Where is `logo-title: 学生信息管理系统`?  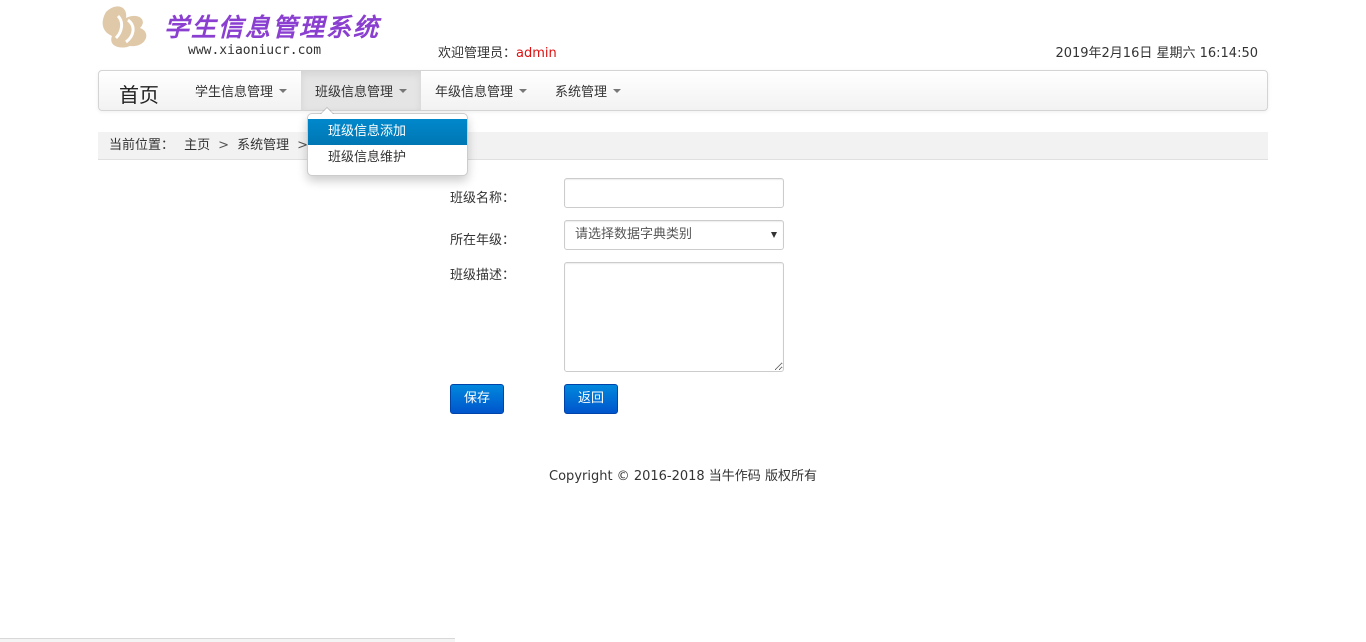 logo-title: 学生信息管理系统 is located at coordinates (272, 27).